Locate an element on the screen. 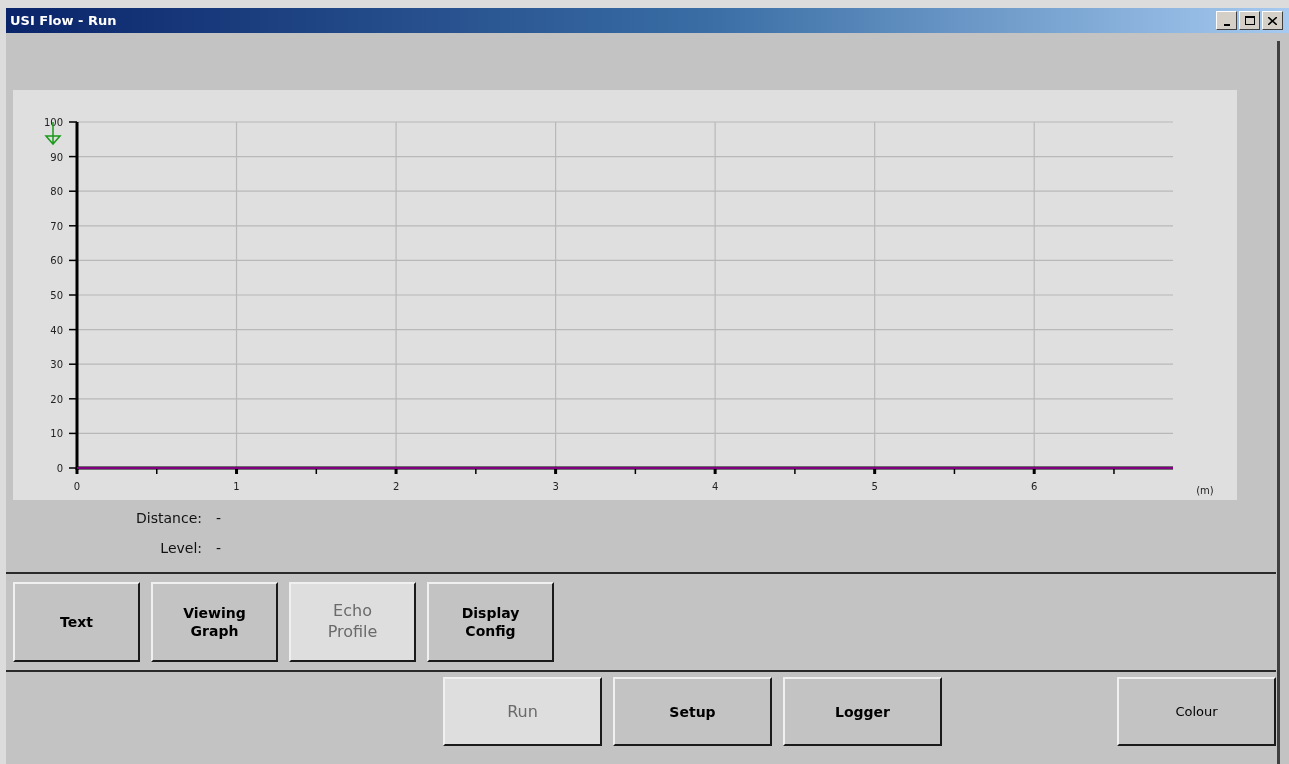  colour-button: Colour is located at coordinates (1196, 711).